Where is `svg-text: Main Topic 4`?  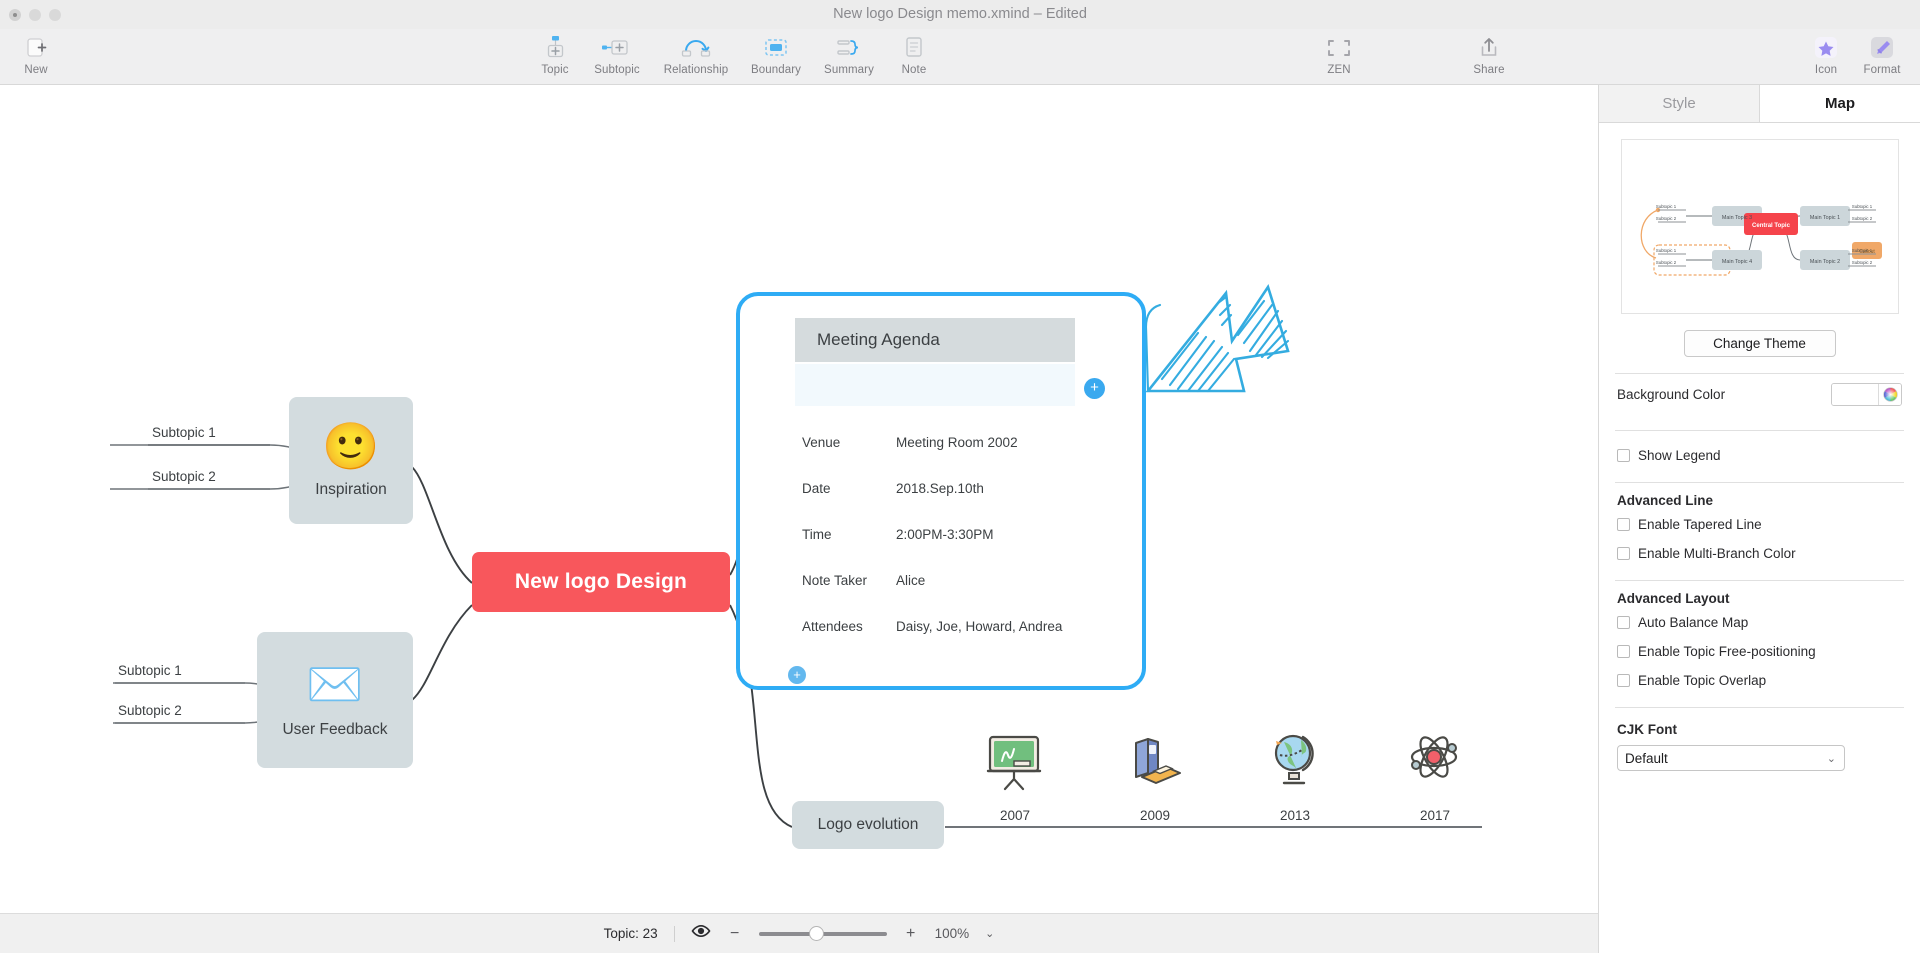 svg-text: Main Topic 4 is located at coordinates (1737, 262).